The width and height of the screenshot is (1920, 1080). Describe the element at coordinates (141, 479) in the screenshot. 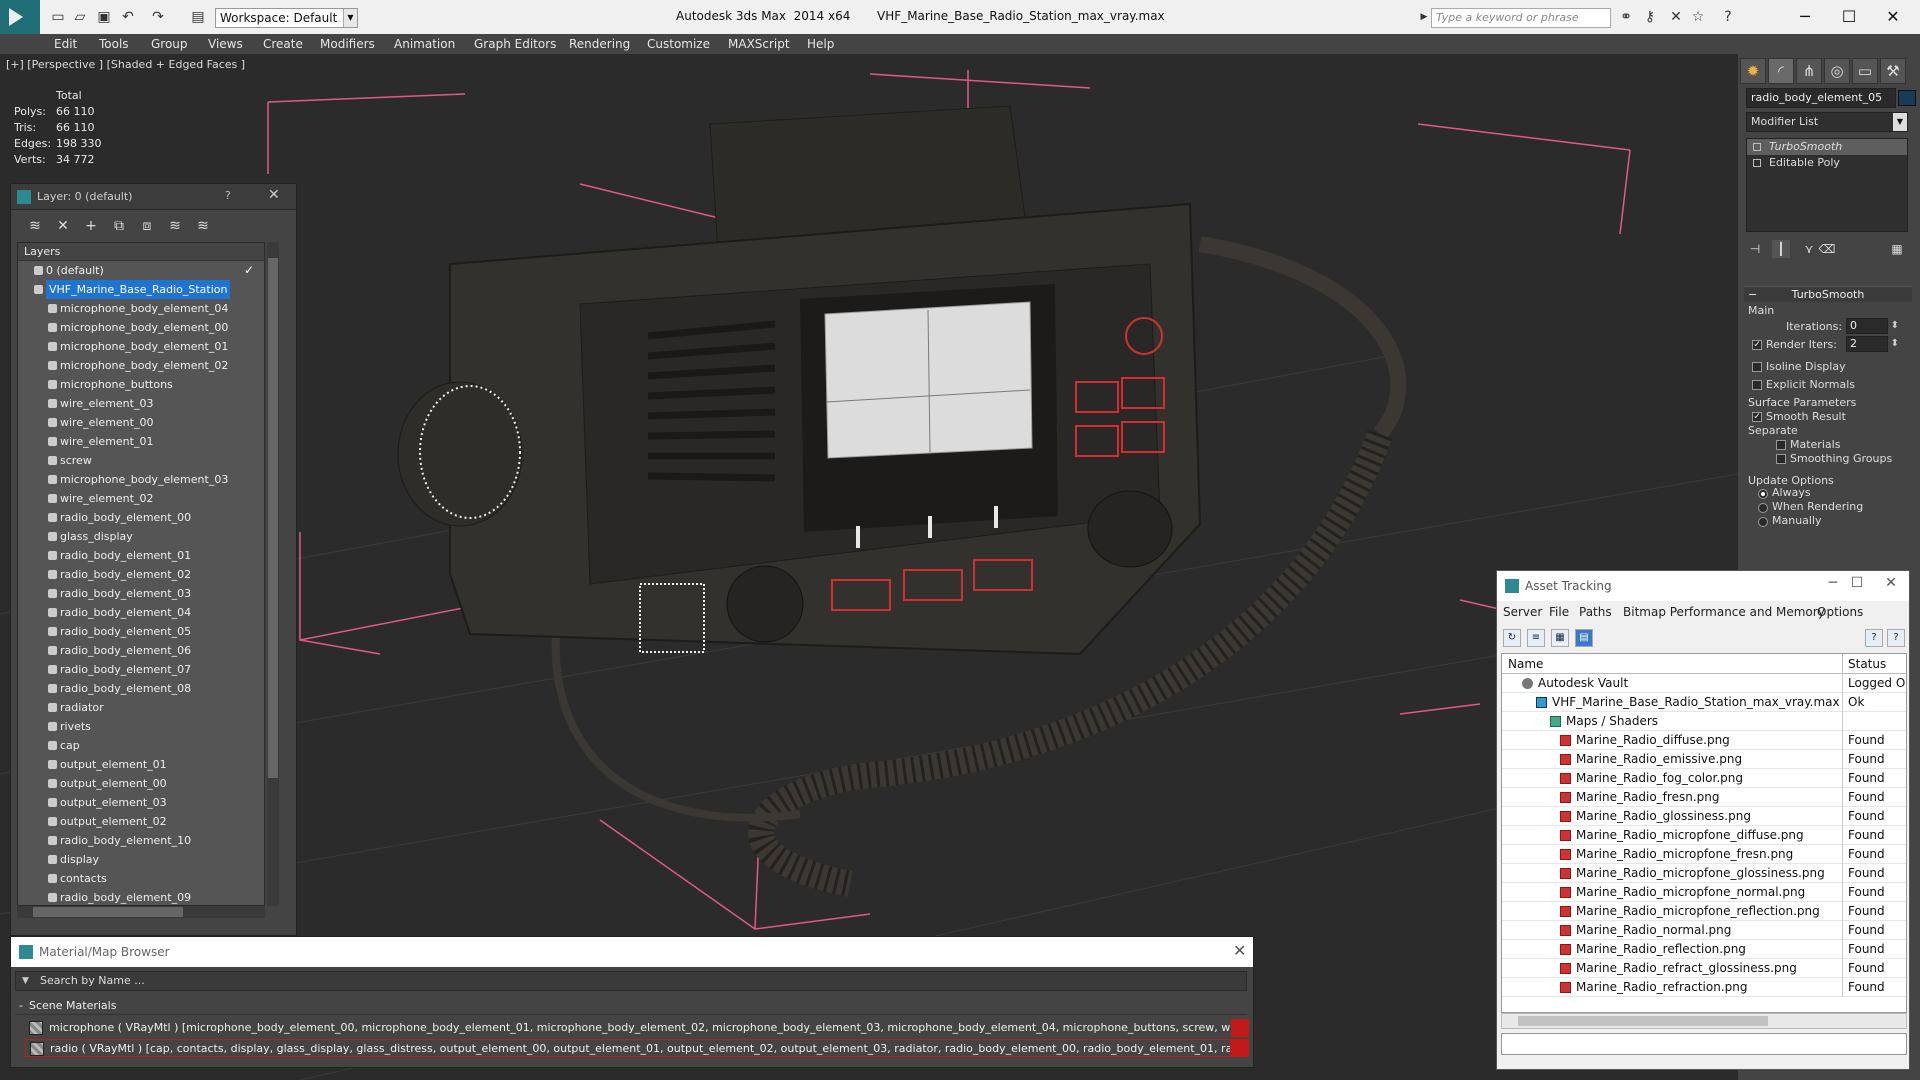

I see `layer-row: microphone_body_element_03` at that location.